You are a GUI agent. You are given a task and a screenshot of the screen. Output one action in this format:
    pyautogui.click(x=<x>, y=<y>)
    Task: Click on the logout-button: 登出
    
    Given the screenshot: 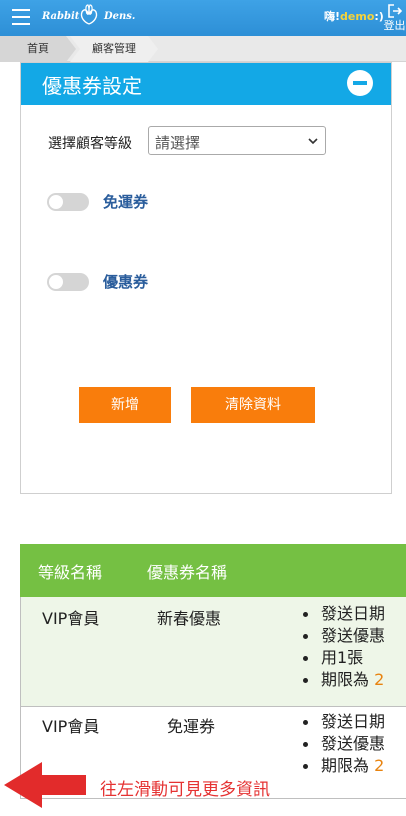 What is the action you would take?
    pyautogui.click(x=394, y=19)
    